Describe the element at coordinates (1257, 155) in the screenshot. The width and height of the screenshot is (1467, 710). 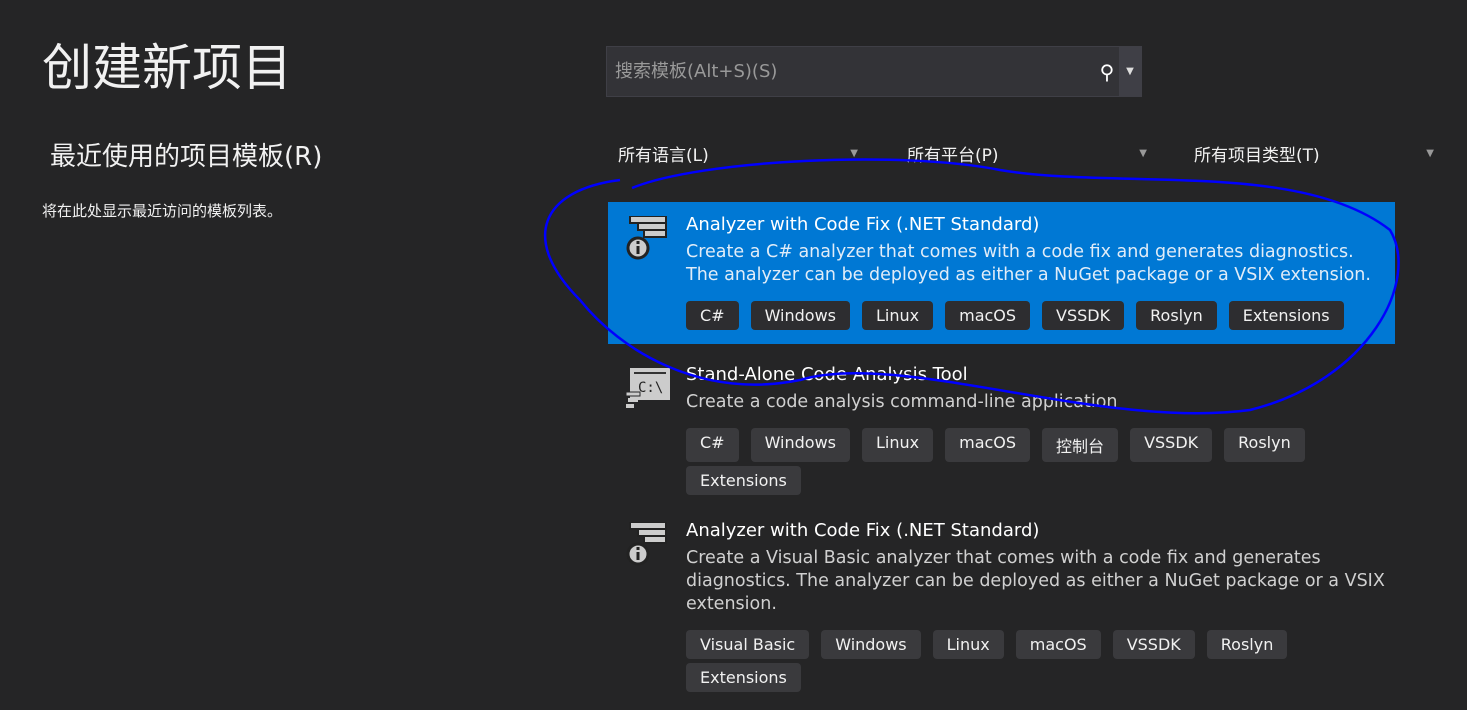
I see `project-type-filter-label: 所有项目类型(T)` at that location.